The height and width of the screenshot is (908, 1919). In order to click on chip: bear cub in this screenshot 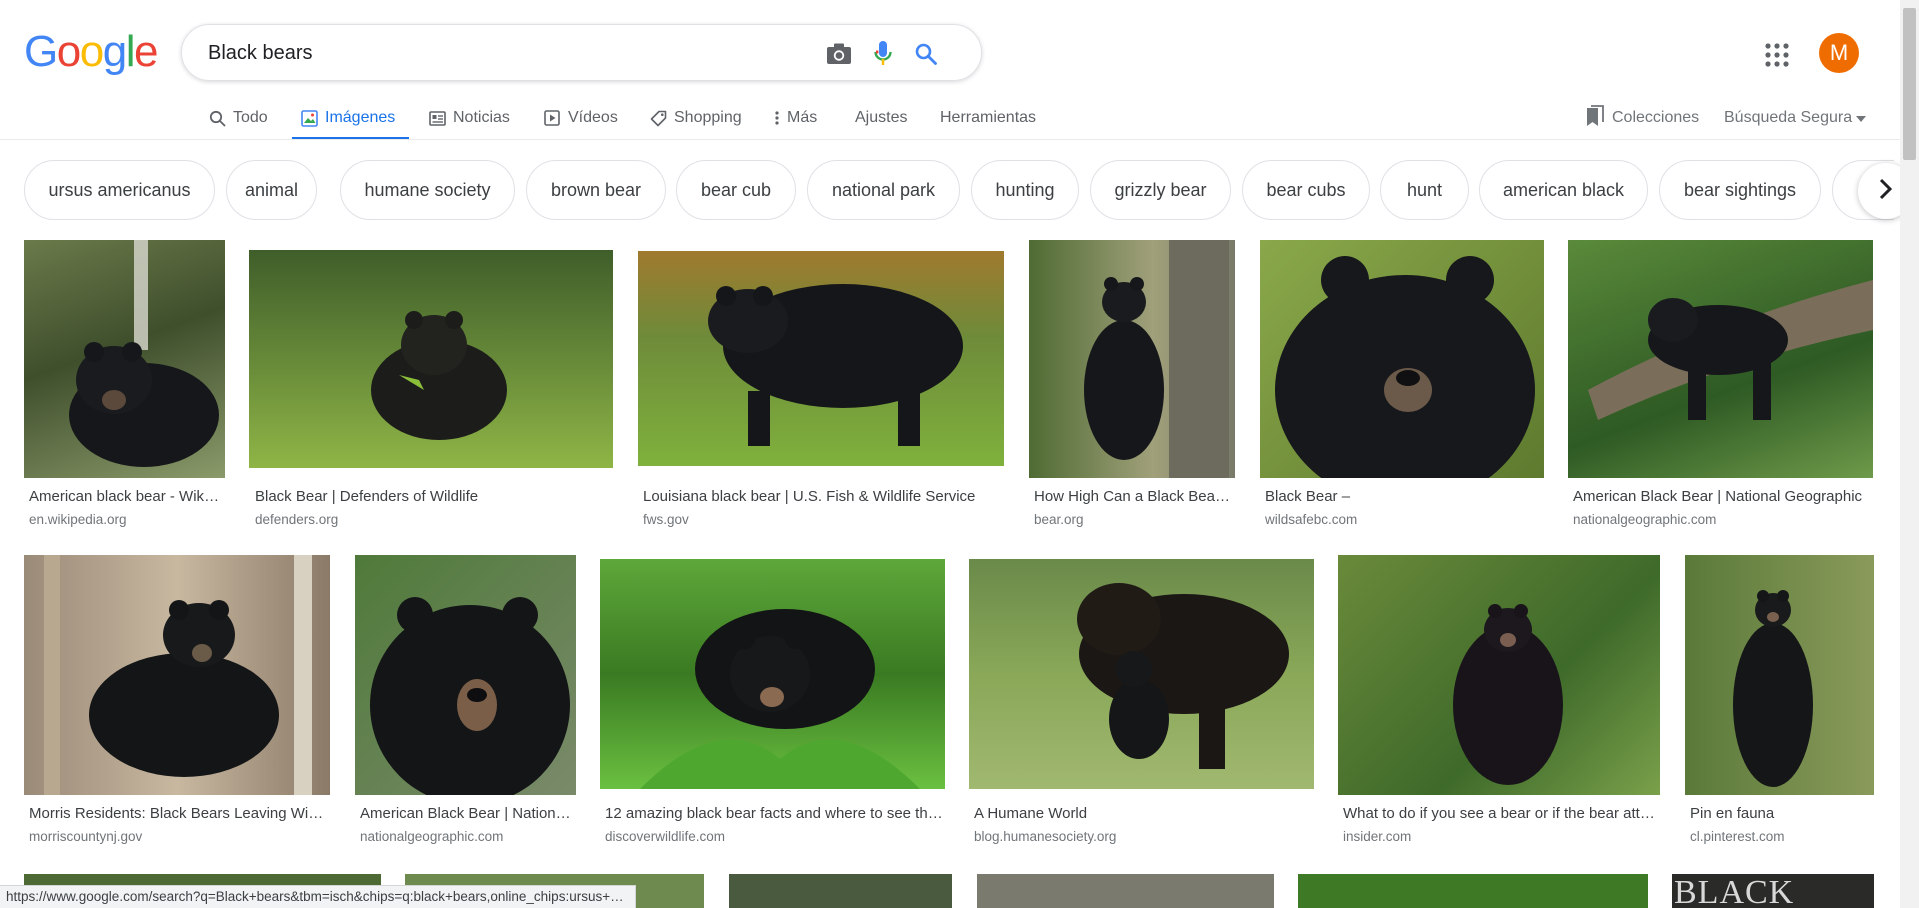, I will do `click(736, 190)`.